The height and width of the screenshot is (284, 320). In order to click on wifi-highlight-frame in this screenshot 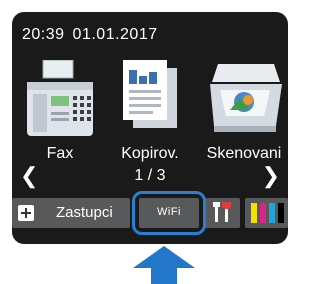, I will do `click(169, 213)`.